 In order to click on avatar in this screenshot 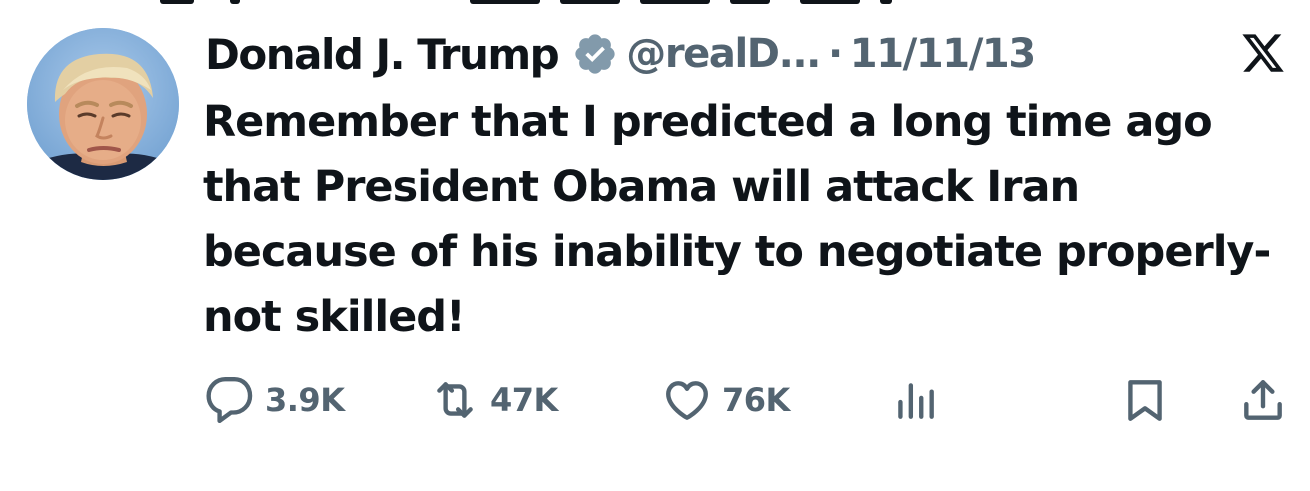, I will do `click(103, 104)`.